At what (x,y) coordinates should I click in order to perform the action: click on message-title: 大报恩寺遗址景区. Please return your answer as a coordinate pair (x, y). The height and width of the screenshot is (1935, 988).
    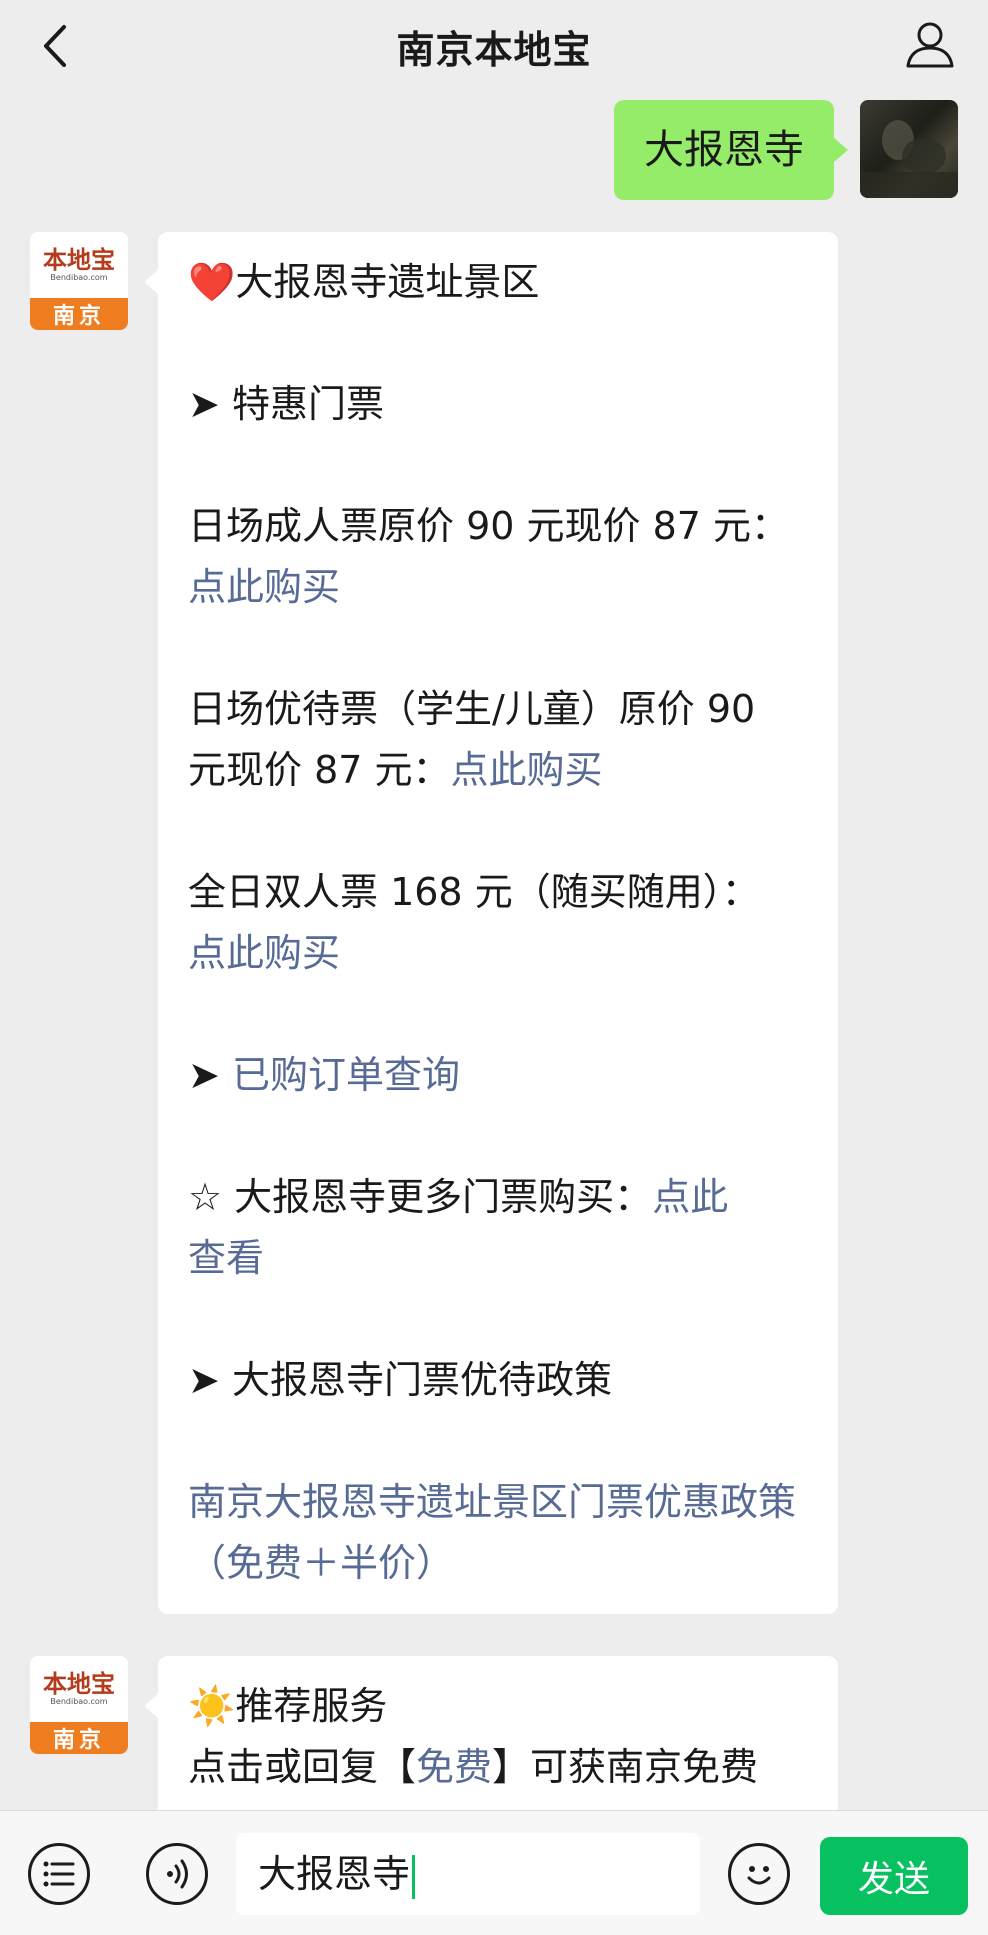
    Looking at the image, I should click on (387, 282).